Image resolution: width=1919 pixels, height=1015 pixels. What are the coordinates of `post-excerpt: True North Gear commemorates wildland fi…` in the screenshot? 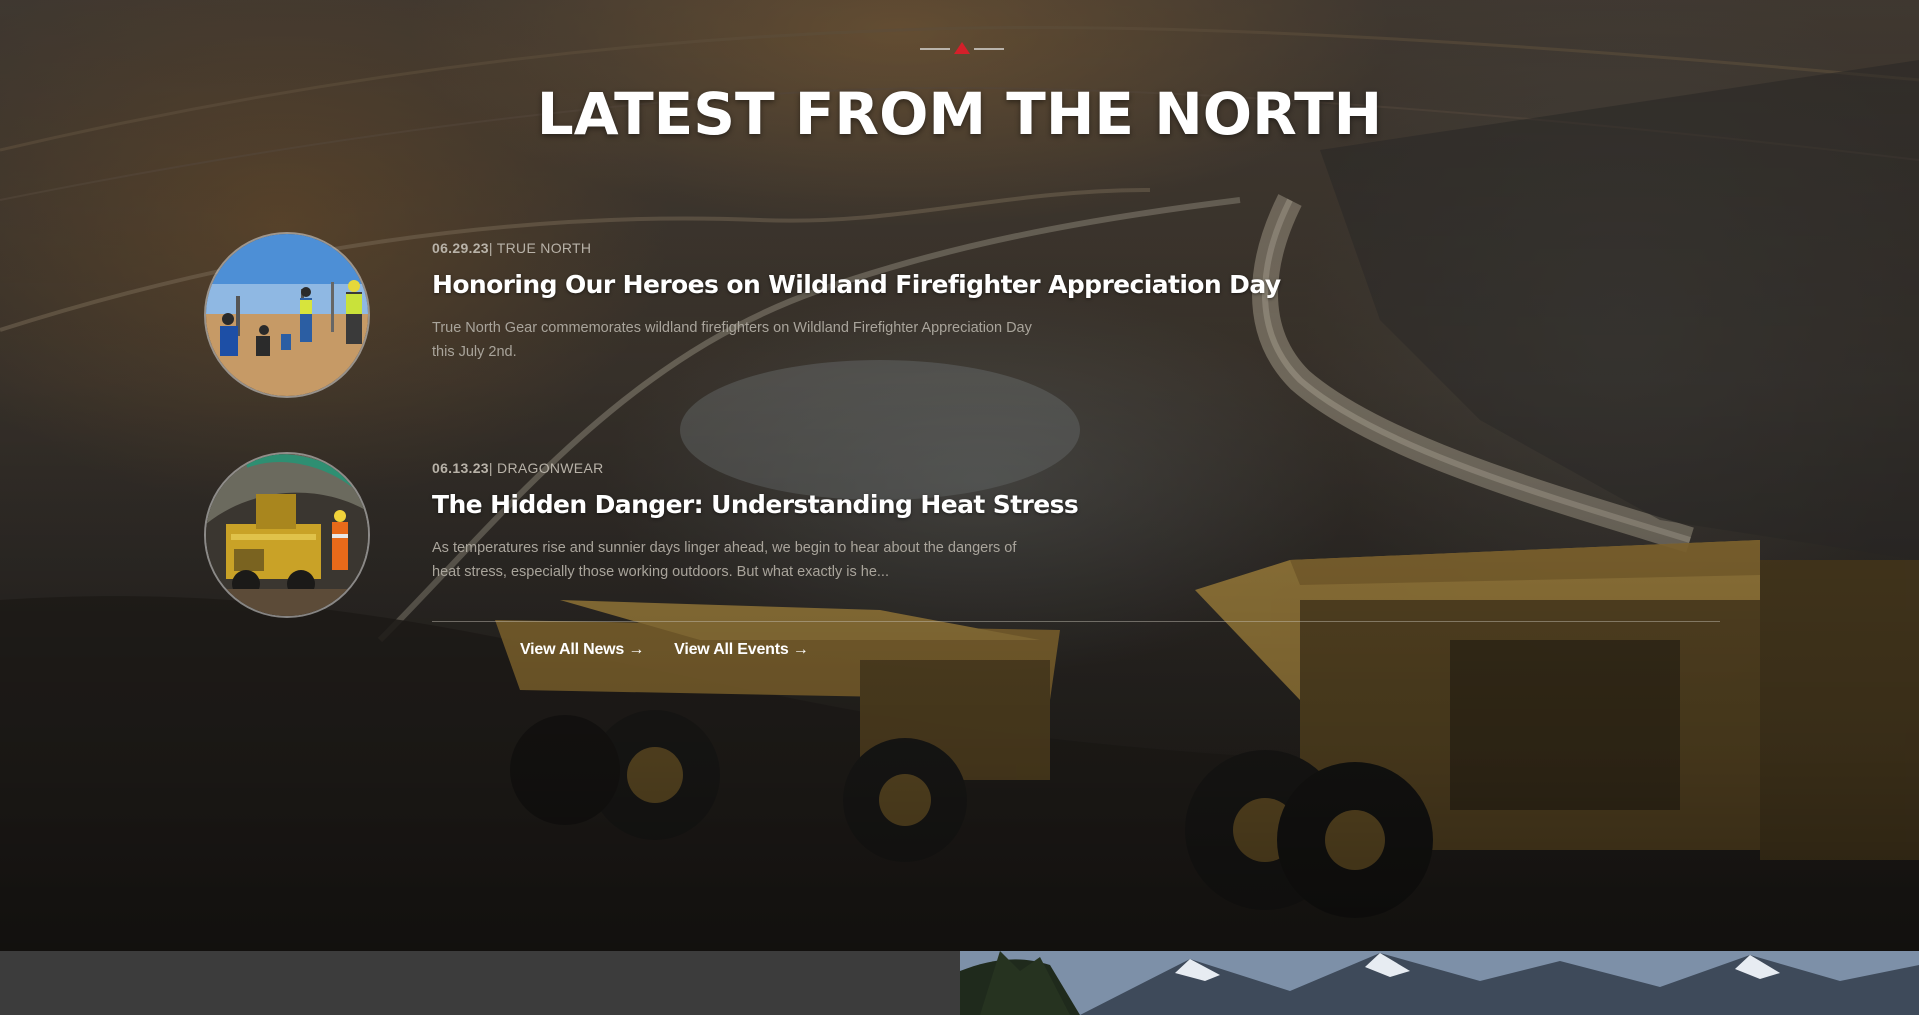 It's located at (732, 340).